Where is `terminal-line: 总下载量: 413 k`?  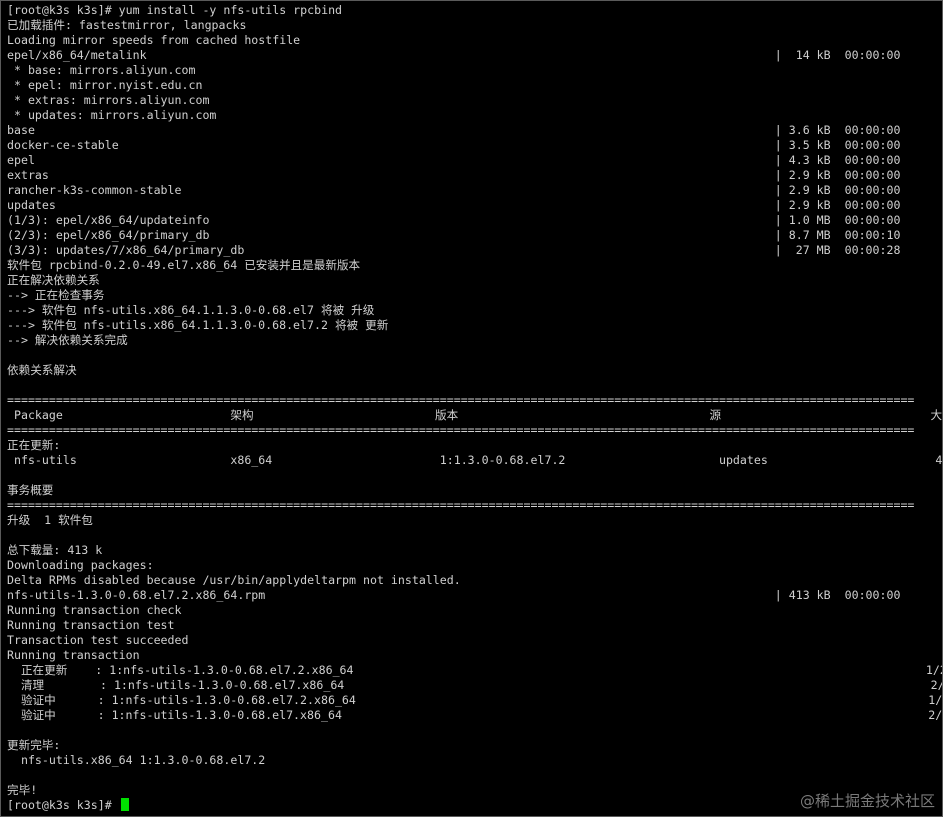 terminal-line: 总下载量: 413 k is located at coordinates (55, 550).